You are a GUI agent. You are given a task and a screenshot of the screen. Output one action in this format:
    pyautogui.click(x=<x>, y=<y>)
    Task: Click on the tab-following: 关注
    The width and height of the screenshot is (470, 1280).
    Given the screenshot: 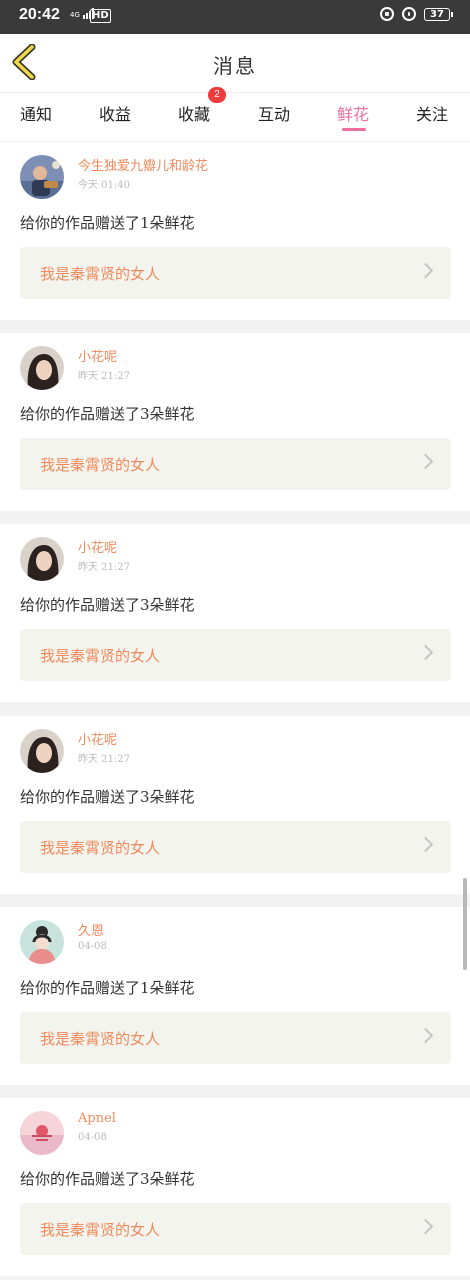 What is the action you would take?
    pyautogui.click(x=432, y=113)
    